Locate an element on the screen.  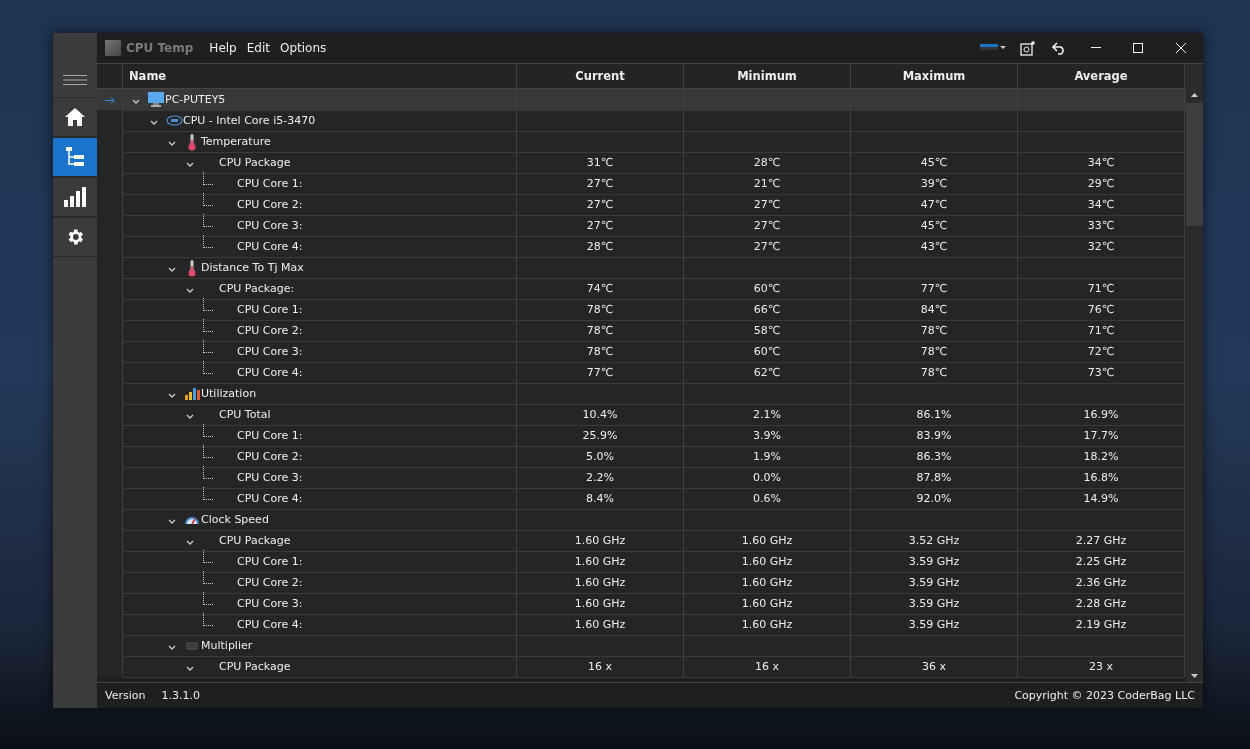
tree-row: Multiplier is located at coordinates (641, 645).